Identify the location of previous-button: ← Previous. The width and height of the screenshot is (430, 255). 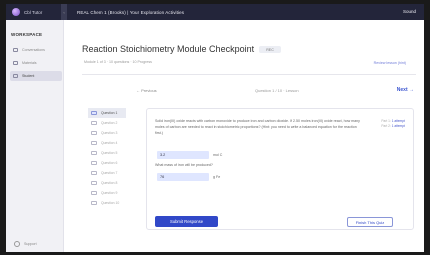
(146, 90).